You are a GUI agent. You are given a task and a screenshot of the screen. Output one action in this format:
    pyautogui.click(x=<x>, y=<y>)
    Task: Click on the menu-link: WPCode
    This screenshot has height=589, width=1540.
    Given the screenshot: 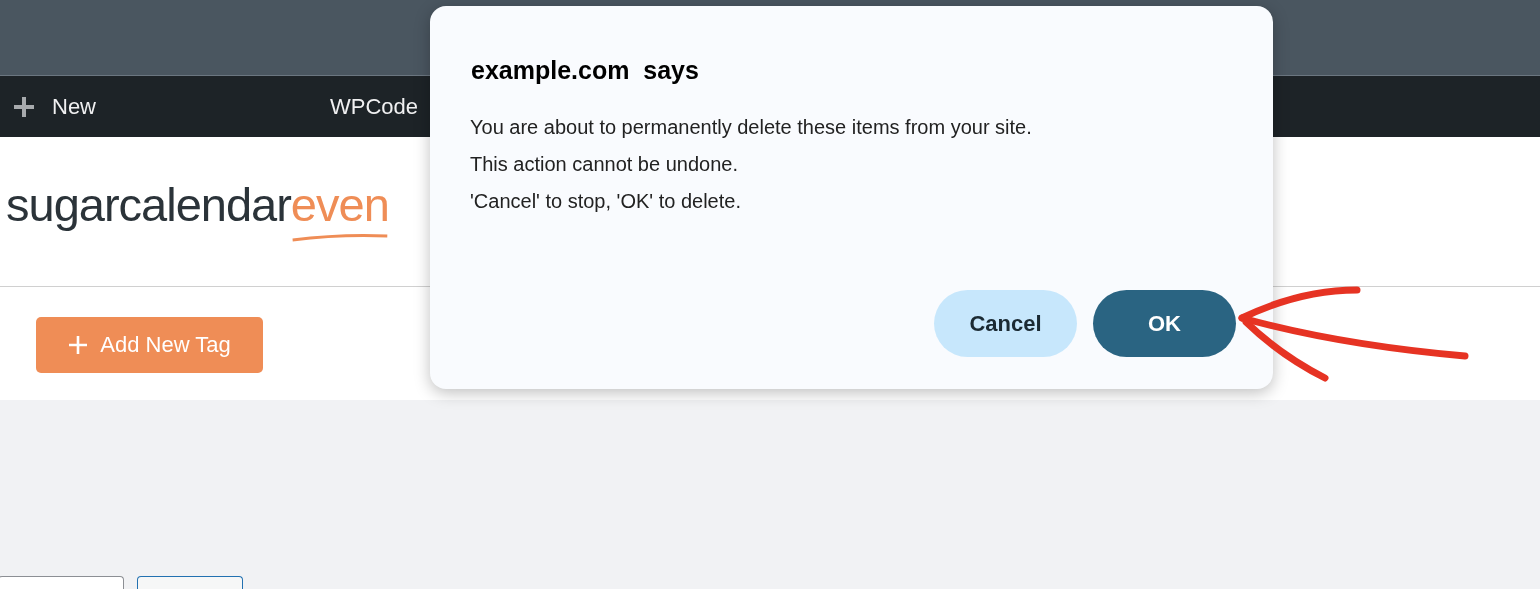 What is the action you would take?
    pyautogui.click(x=374, y=106)
    